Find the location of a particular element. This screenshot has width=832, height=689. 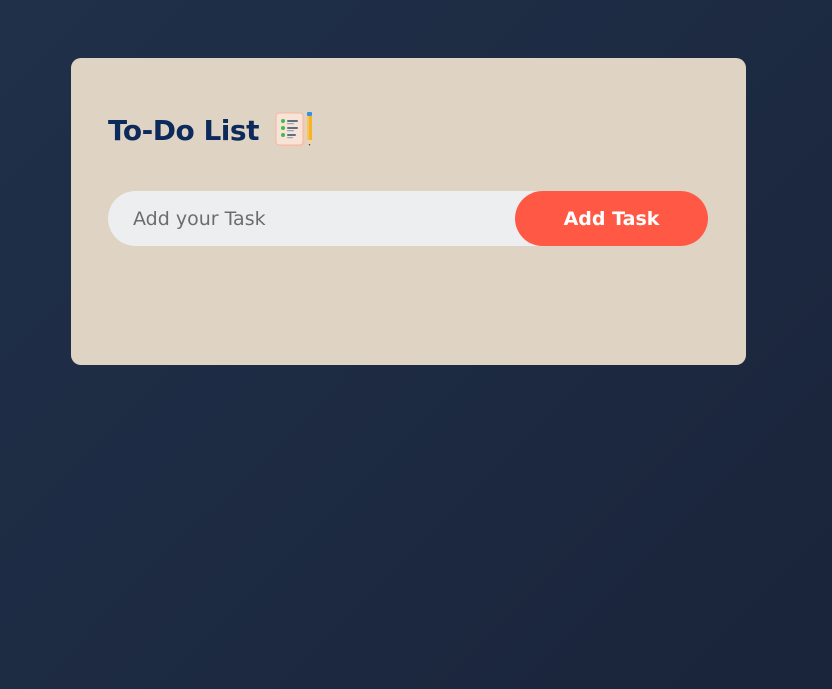

task-form: Add Task is located at coordinates (408, 218).